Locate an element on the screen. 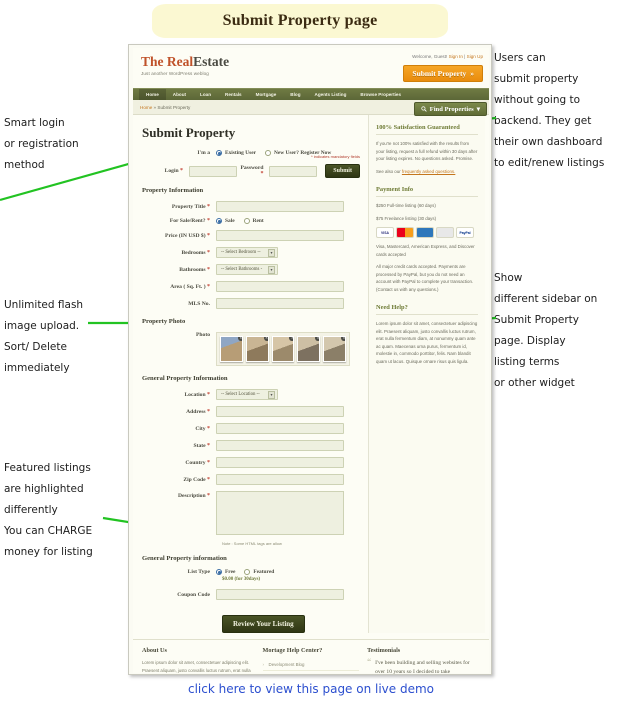 The image size is (622, 705). find-properties-label: Find Properties is located at coordinates (451, 109).